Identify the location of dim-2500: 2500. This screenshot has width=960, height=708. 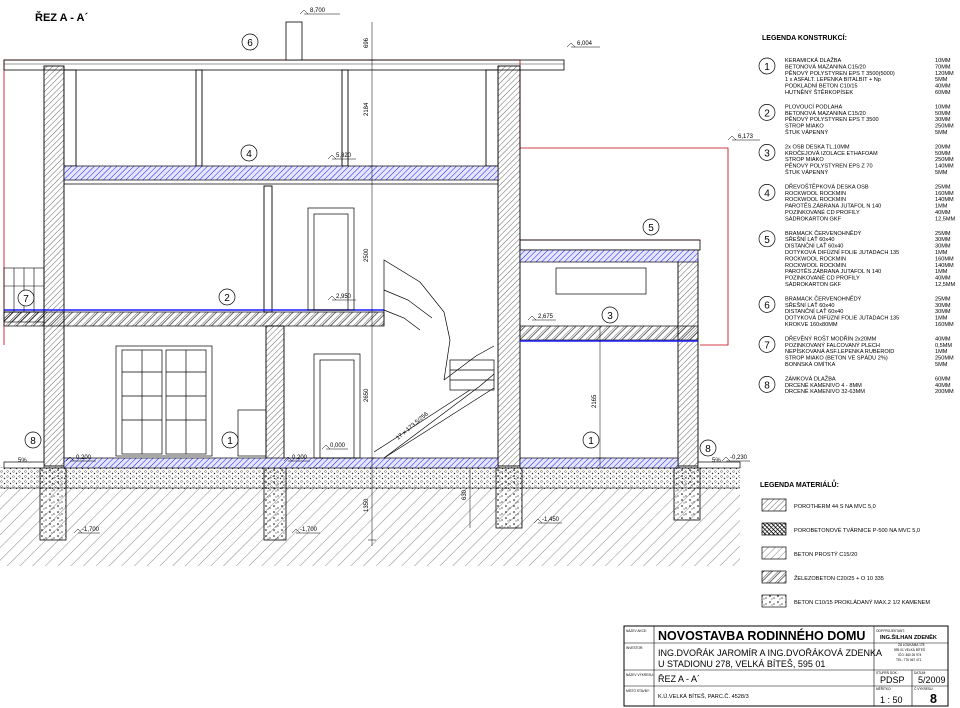
(367, 255).